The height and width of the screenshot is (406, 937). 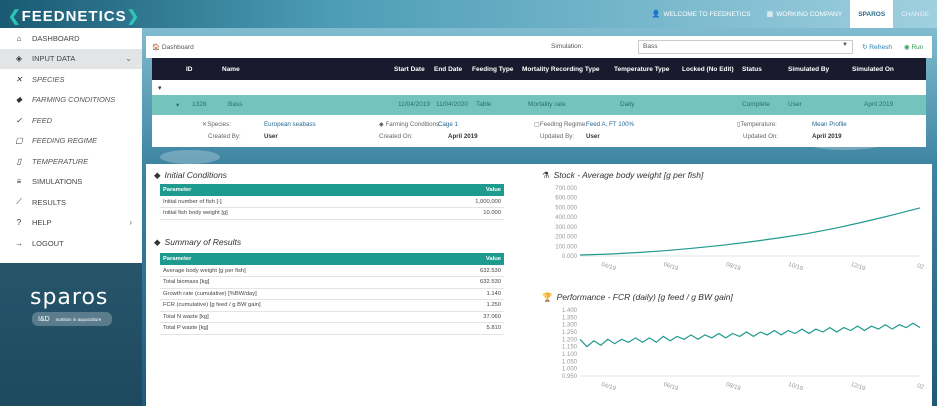 I want to click on sidebar-item-input-data: ◈ INPUT DATA ⌄, so click(x=71, y=58).